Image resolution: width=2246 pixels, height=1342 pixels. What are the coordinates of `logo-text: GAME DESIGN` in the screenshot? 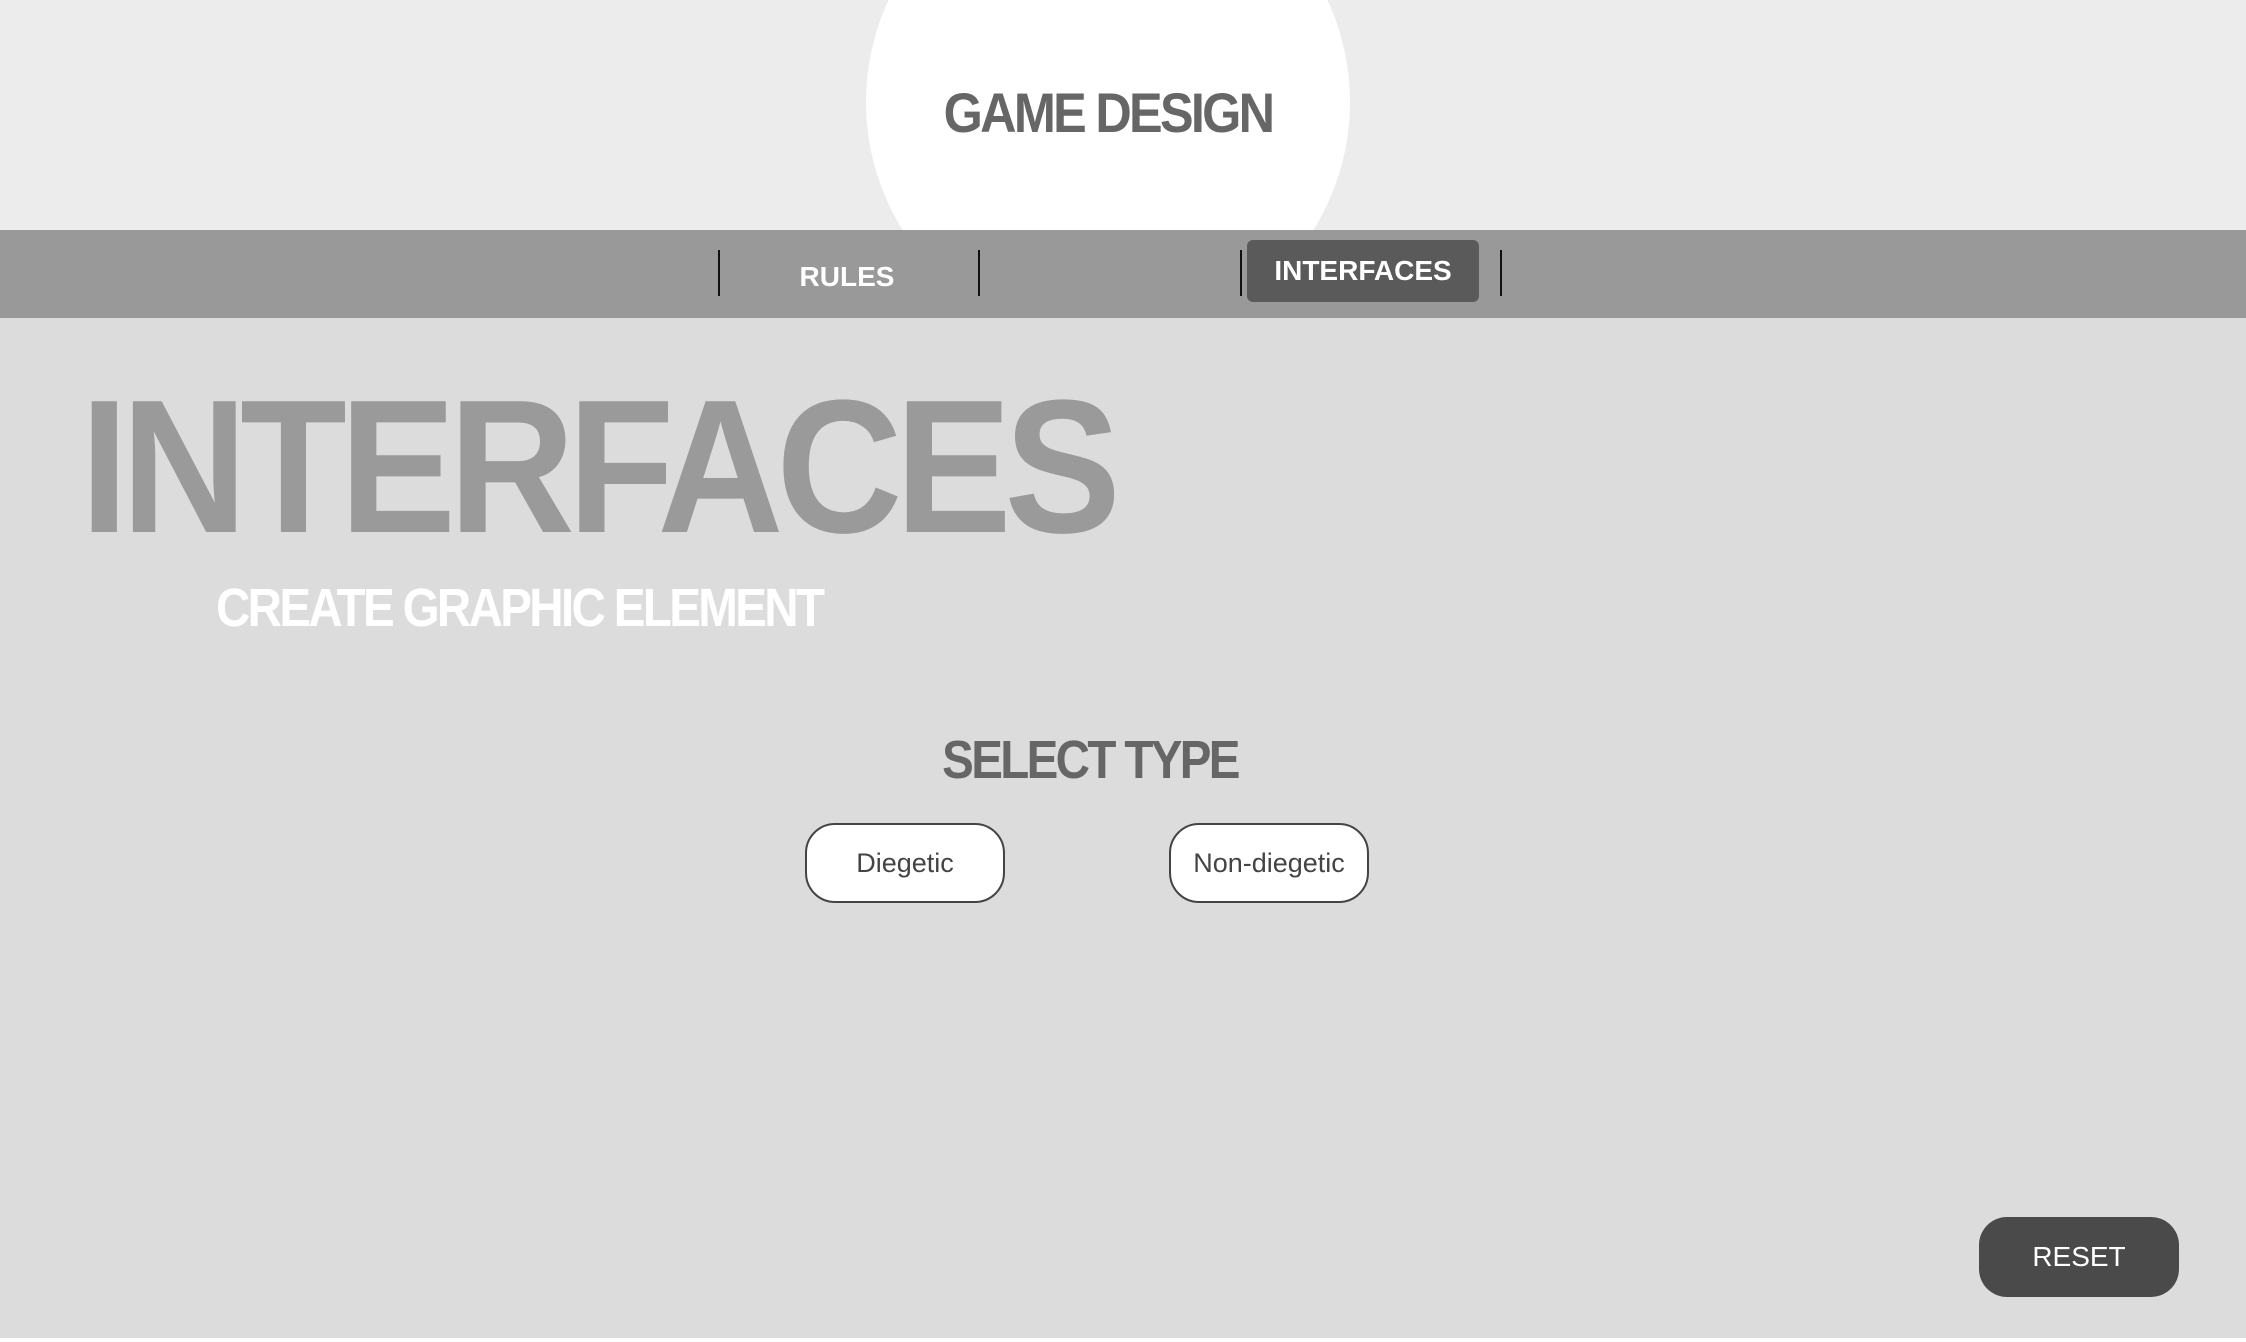 It's located at (1108, 112).